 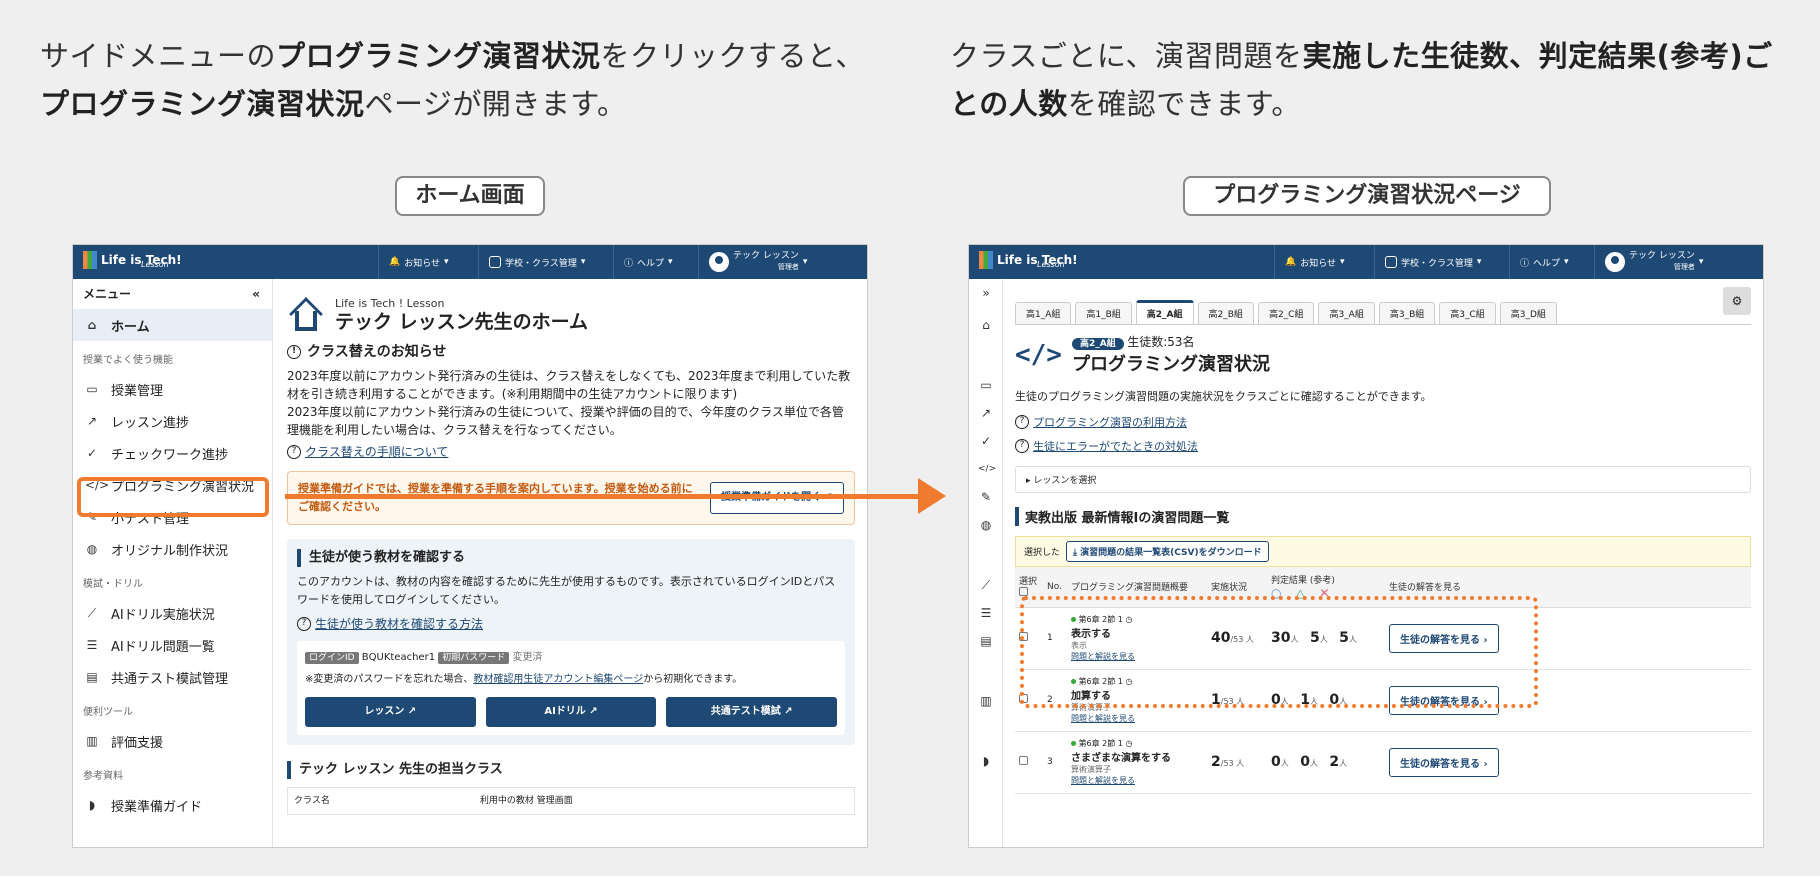 What do you see at coordinates (384, 711) in the screenshot?
I see `button-label: レッスン` at bounding box center [384, 711].